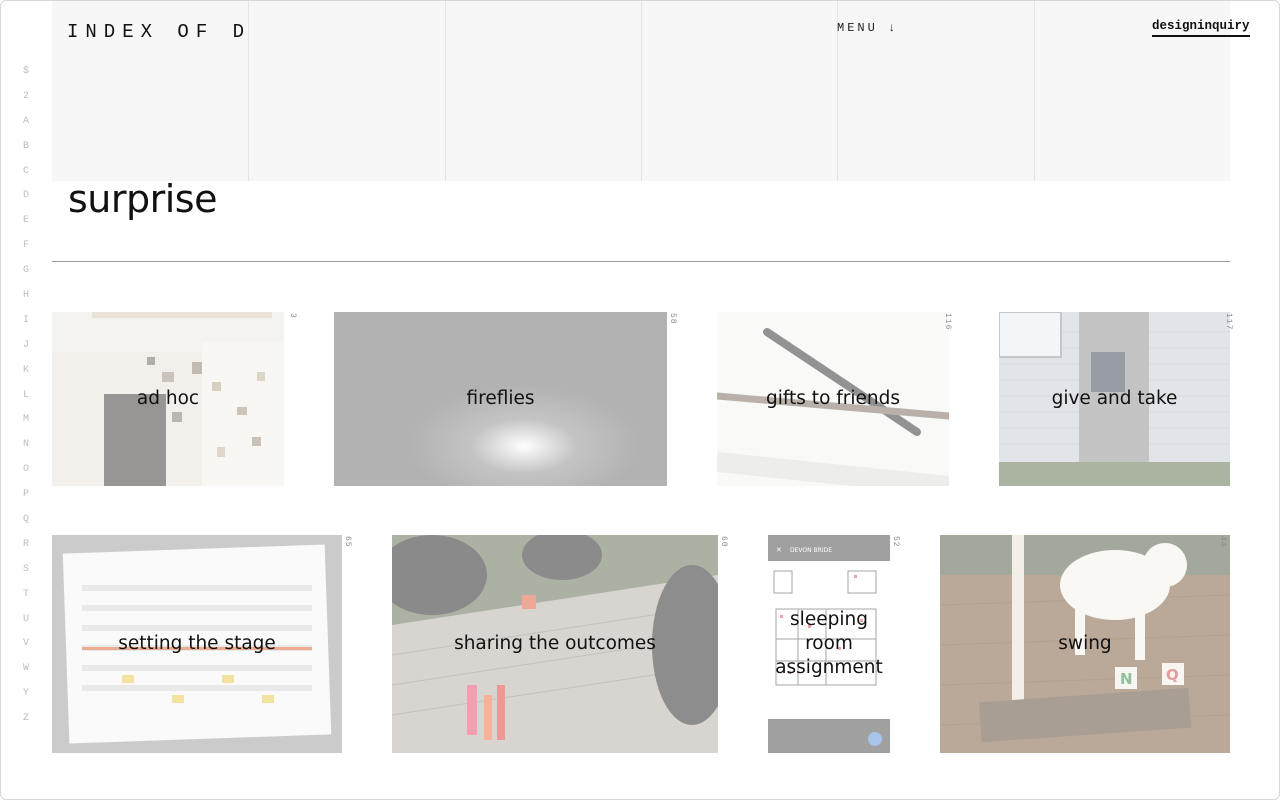 The height and width of the screenshot is (800, 1280). I want to click on alphabet-letter: W, so click(26, 674).